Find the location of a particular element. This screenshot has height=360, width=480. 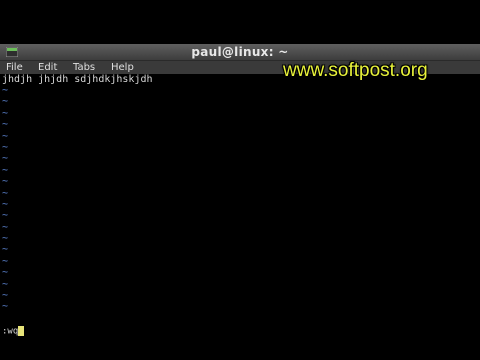

title-bar: paul@linux: ~ is located at coordinates (240, 52).